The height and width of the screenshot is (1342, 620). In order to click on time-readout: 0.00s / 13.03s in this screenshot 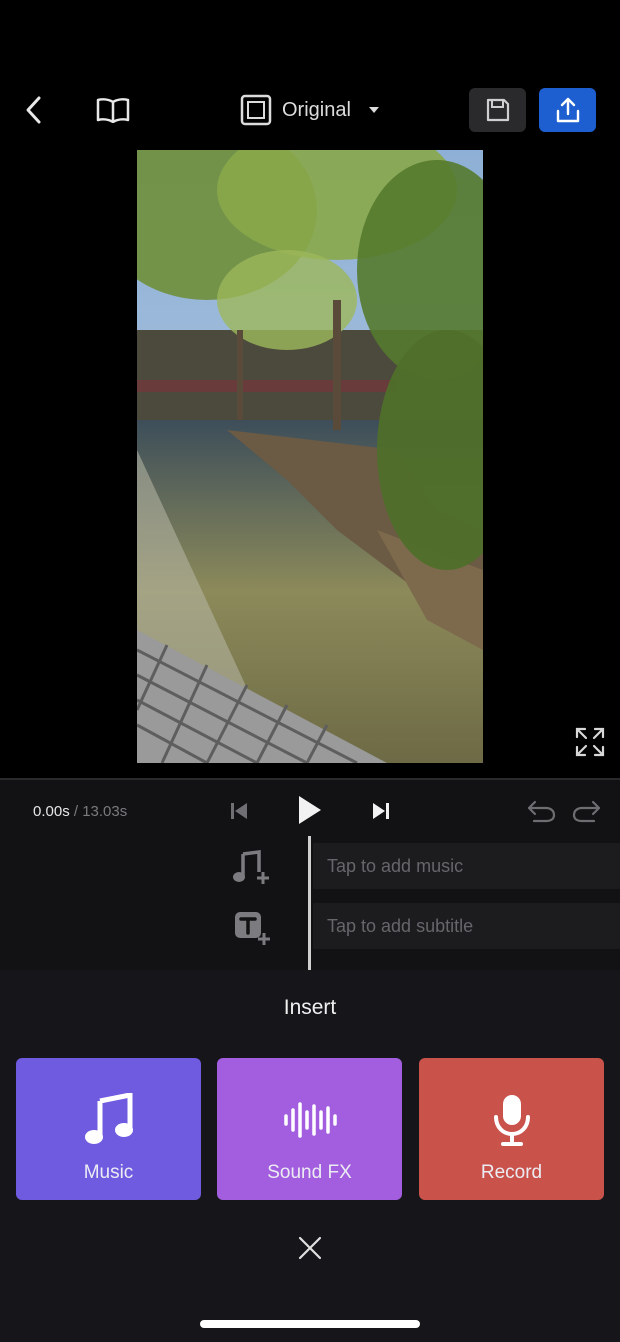, I will do `click(80, 811)`.